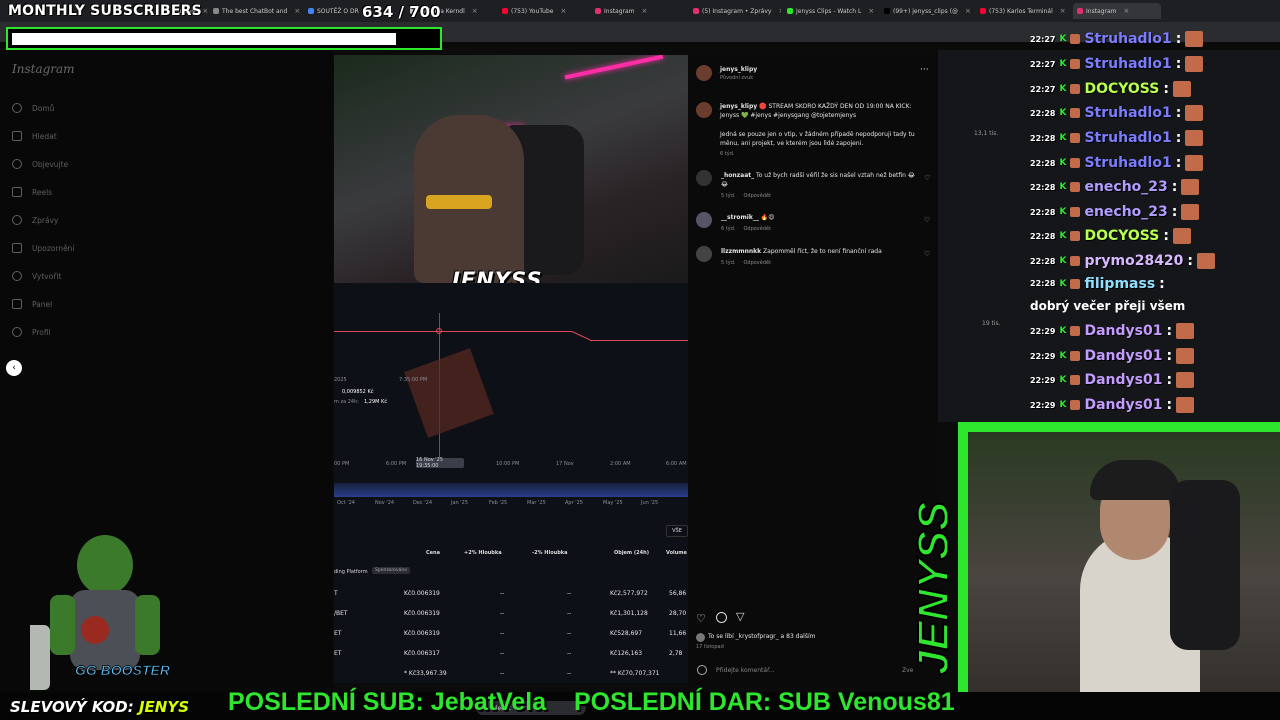 The image size is (1280, 720). Describe the element at coordinates (924, 70) in the screenshot. I see `more-options-icon: ···` at that location.